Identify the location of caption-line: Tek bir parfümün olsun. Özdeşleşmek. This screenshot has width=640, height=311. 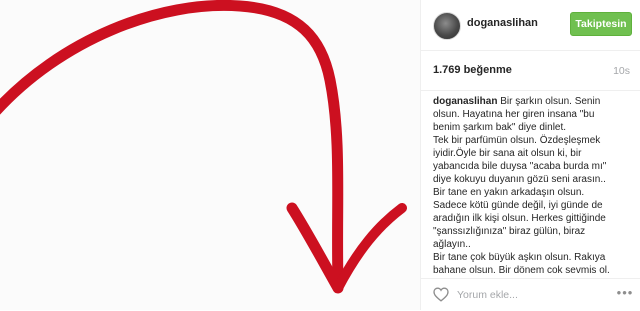
(517, 140).